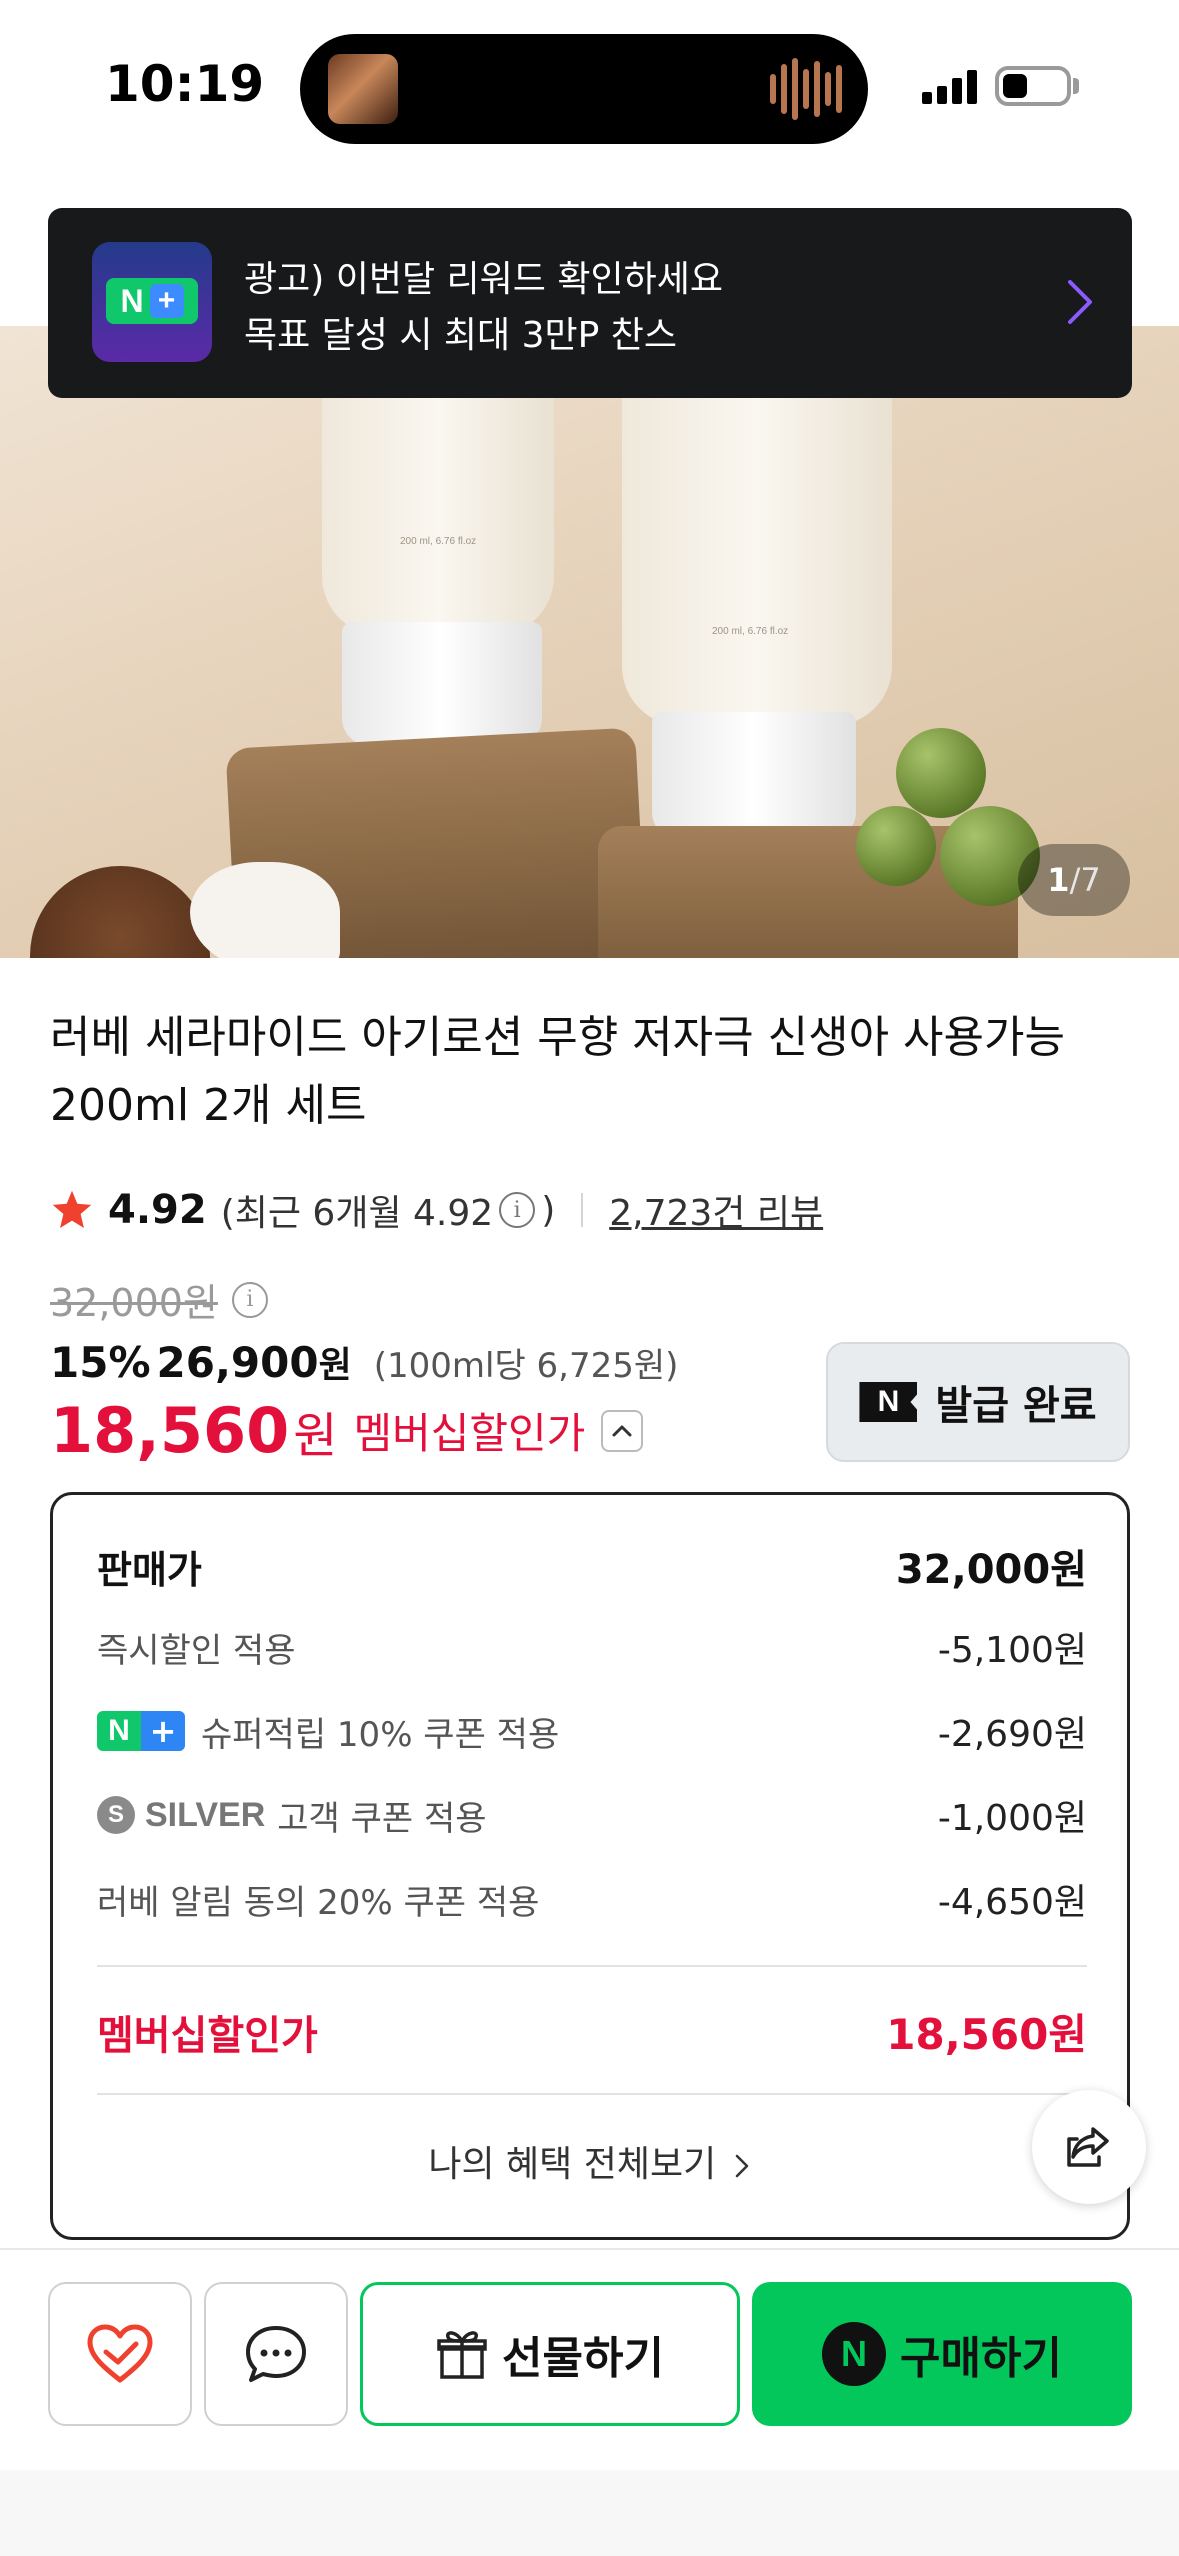 The image size is (1179, 2556). I want to click on coupon-issued-button: N 발급 완료, so click(978, 1402).